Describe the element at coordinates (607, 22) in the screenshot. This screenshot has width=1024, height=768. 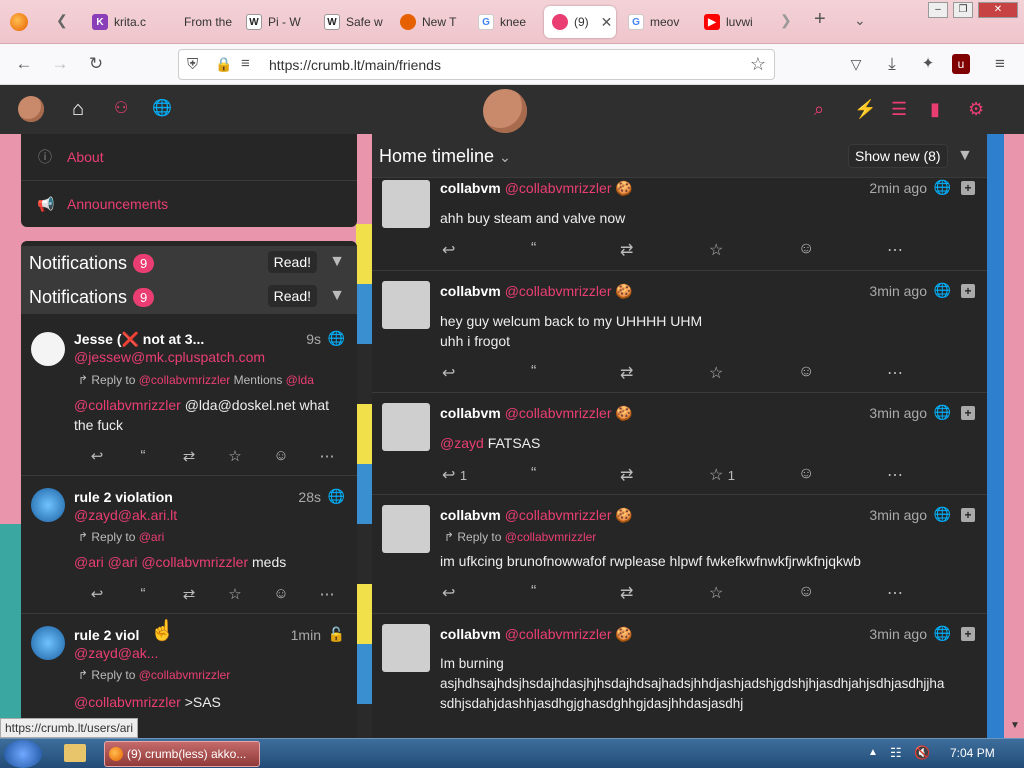
I see `close-tab-icon: ✕` at that location.